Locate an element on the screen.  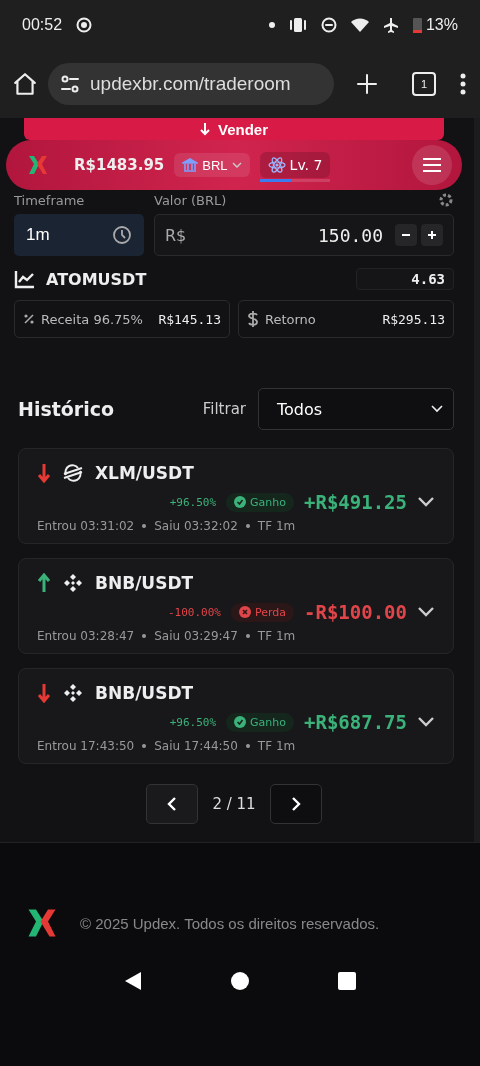
trade-pair: XLM/USDT is located at coordinates (144, 473).